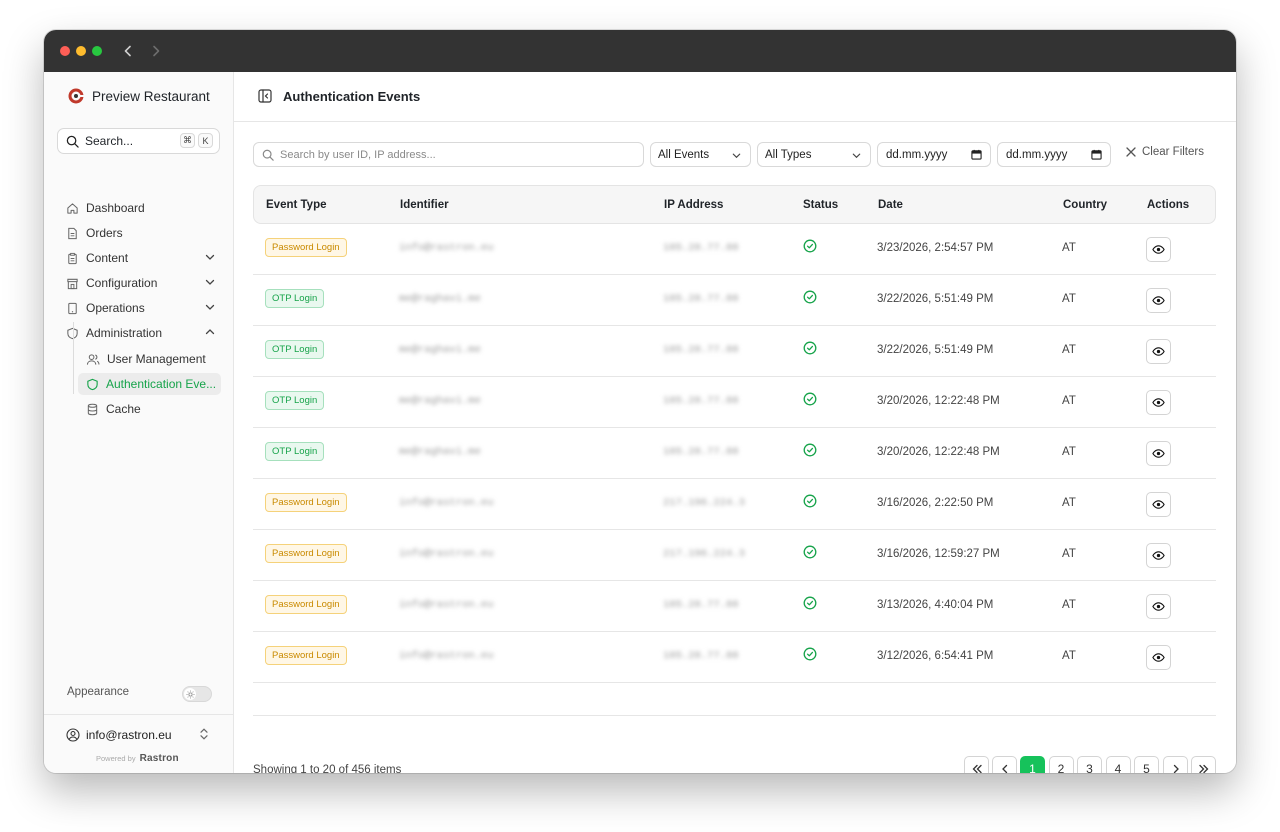 The width and height of the screenshot is (1280, 832). I want to click on identifier-cell: me@raghavi.me, so click(440, 401).